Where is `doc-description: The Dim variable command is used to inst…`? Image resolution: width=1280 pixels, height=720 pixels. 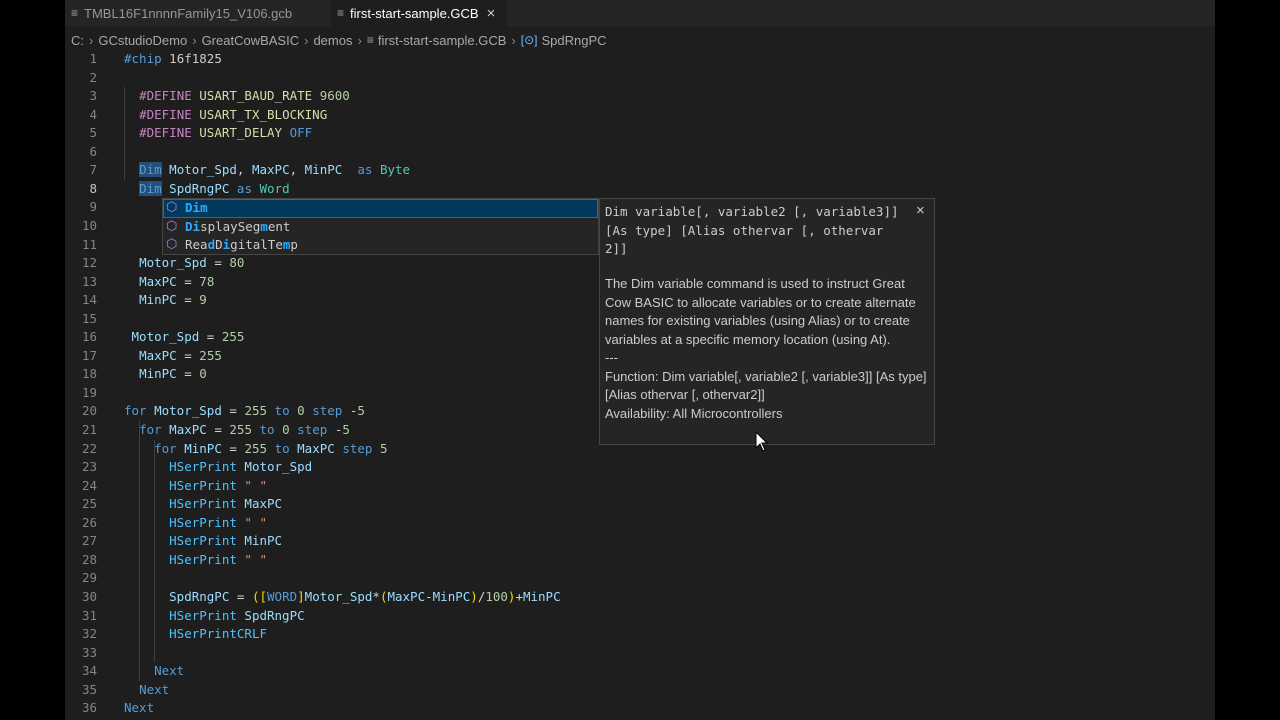 doc-description: The Dim variable command is used to inst… is located at coordinates (760, 311).